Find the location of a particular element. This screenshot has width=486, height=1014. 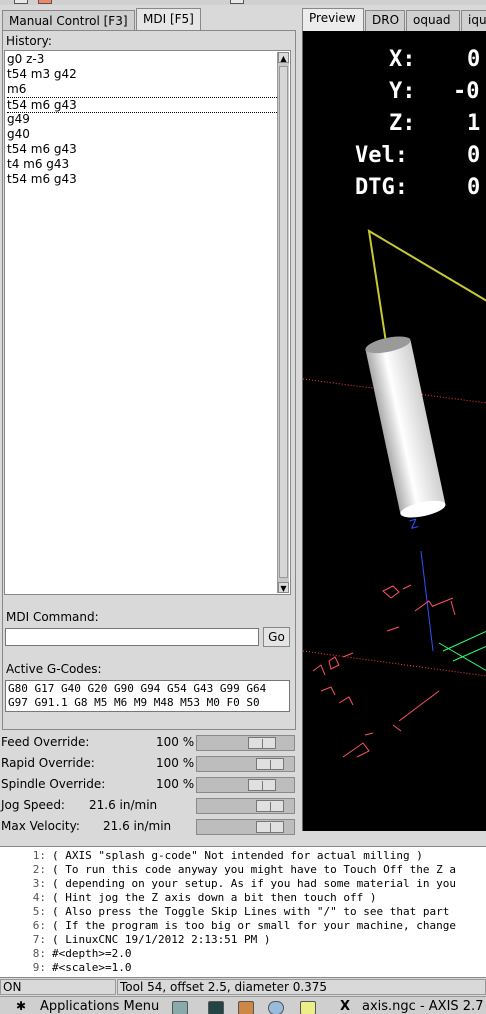

jog-speed-label: Jog Speed: is located at coordinates (33, 805).